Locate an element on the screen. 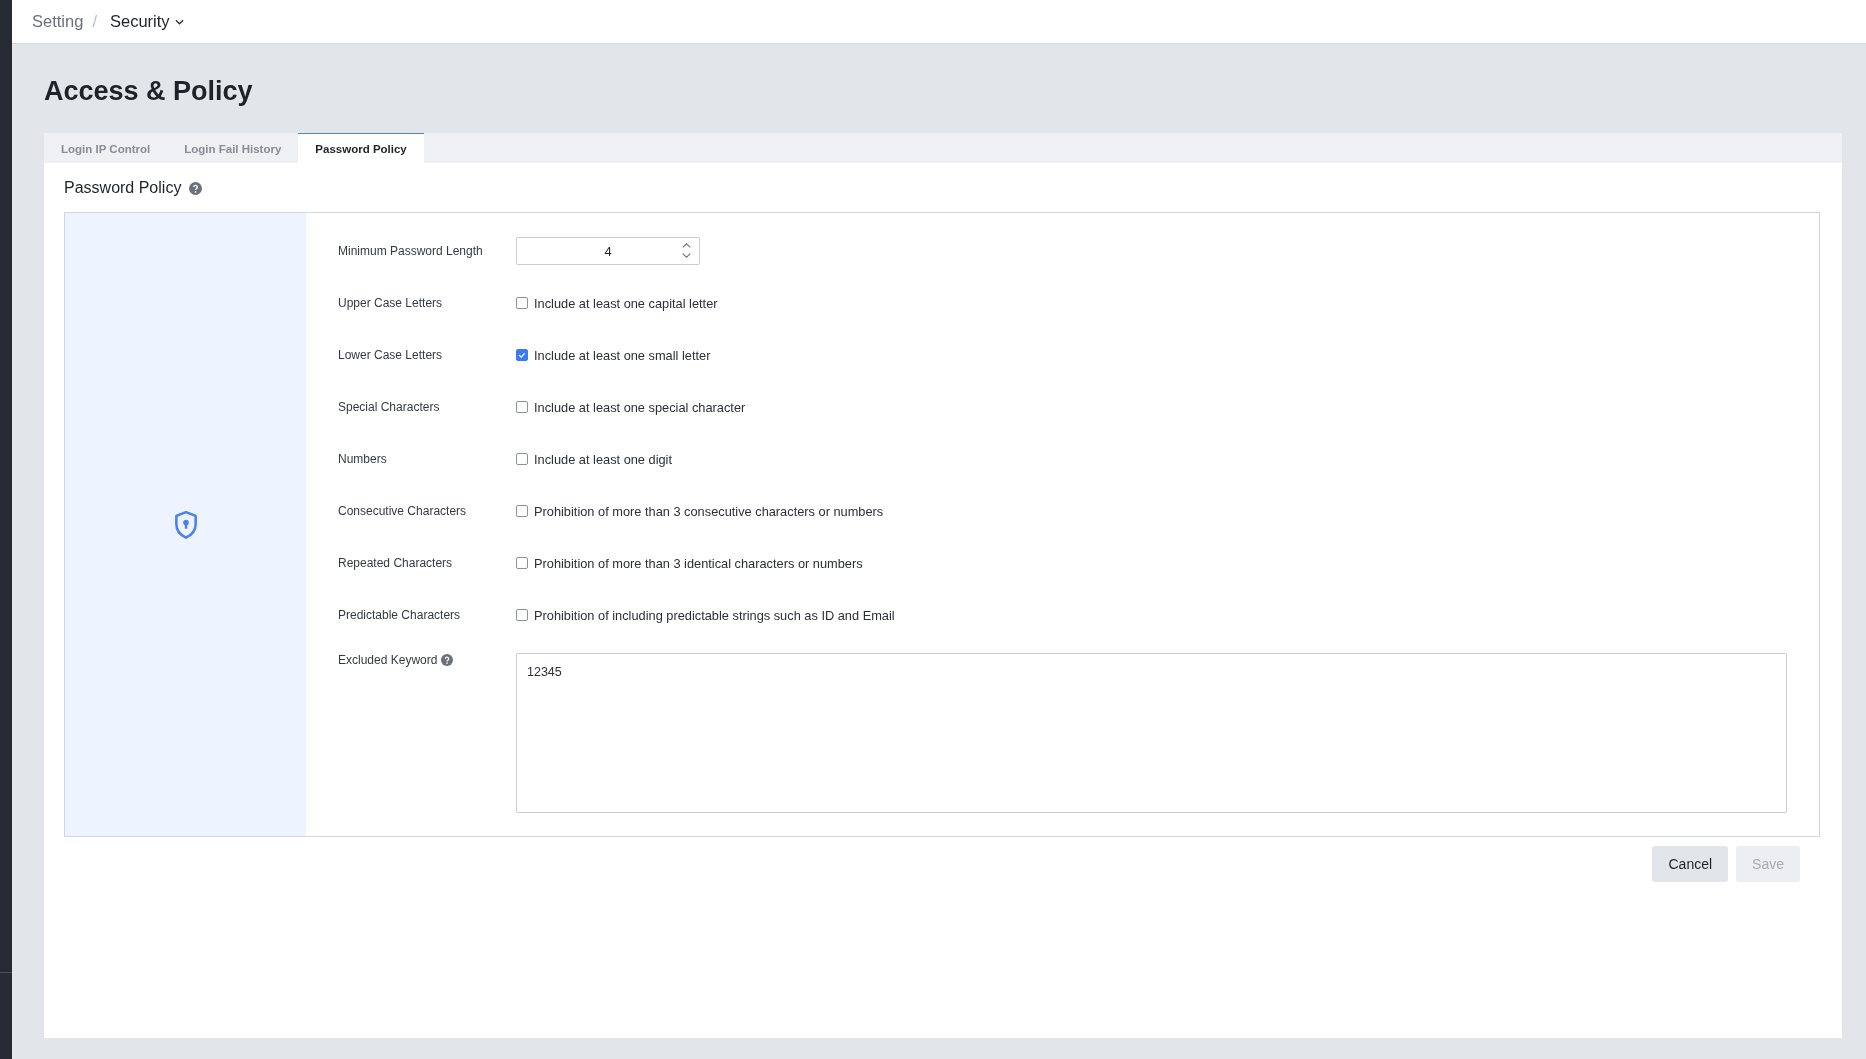  field-label: Minimum Password Length is located at coordinates (410, 251).